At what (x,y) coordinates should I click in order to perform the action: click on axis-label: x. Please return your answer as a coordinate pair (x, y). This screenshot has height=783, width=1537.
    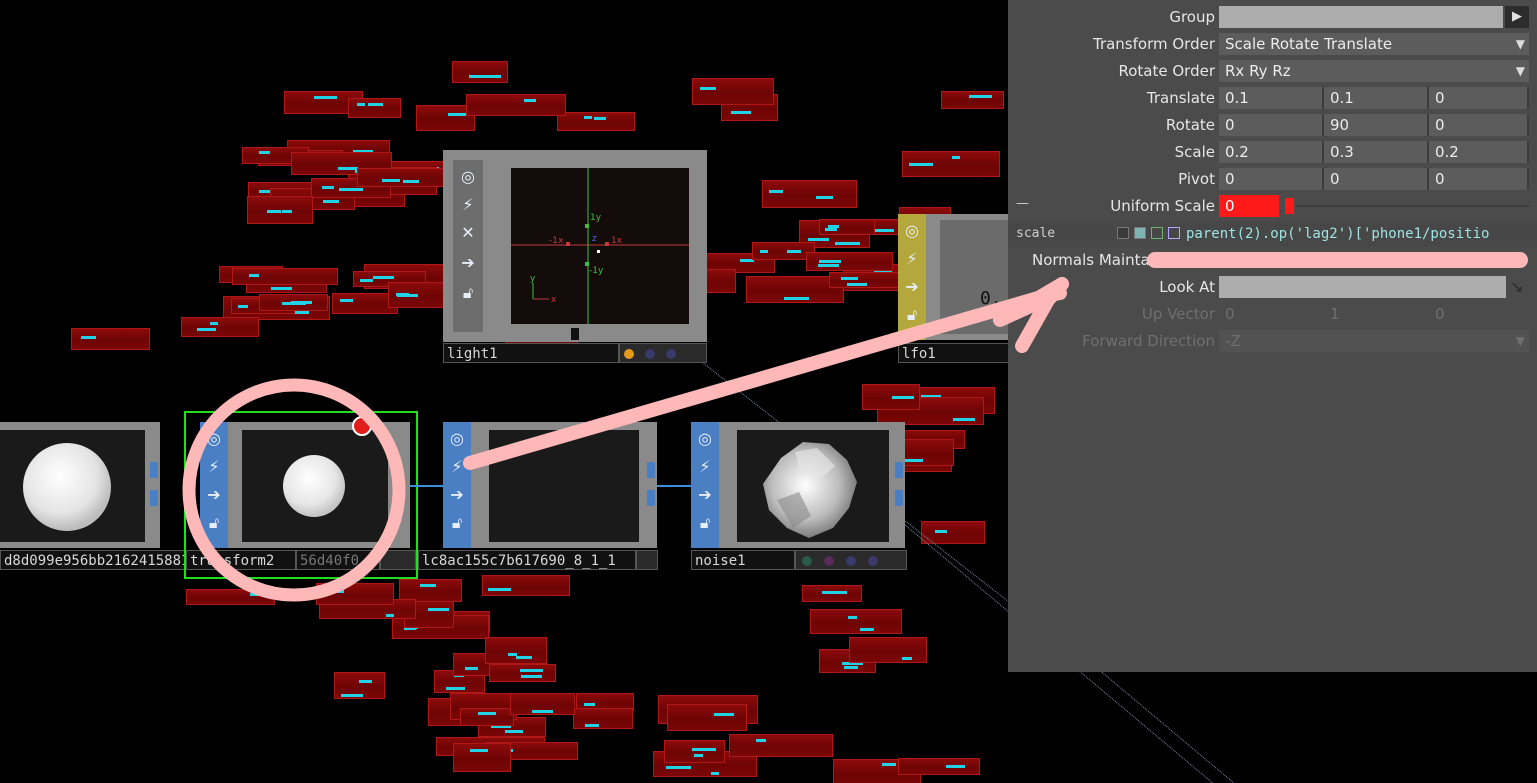
    Looking at the image, I should click on (554, 300).